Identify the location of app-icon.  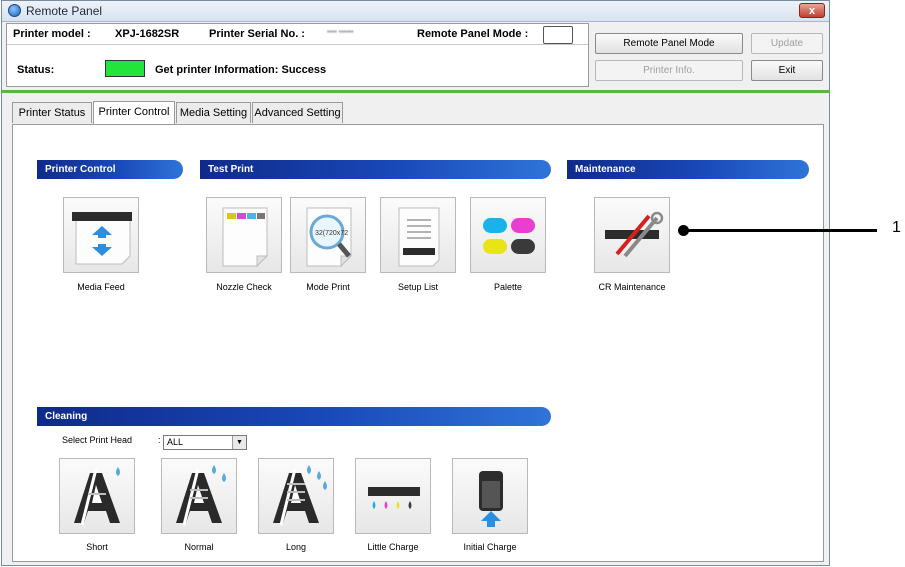
(14, 10).